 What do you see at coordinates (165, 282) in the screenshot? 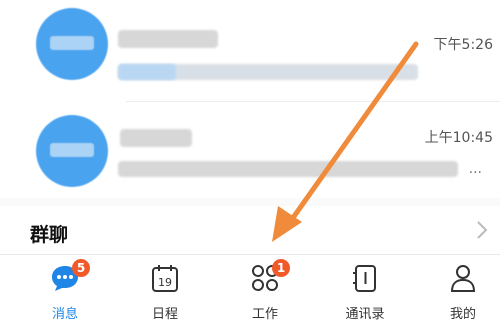
I see `calendar-day-number: 19` at bounding box center [165, 282].